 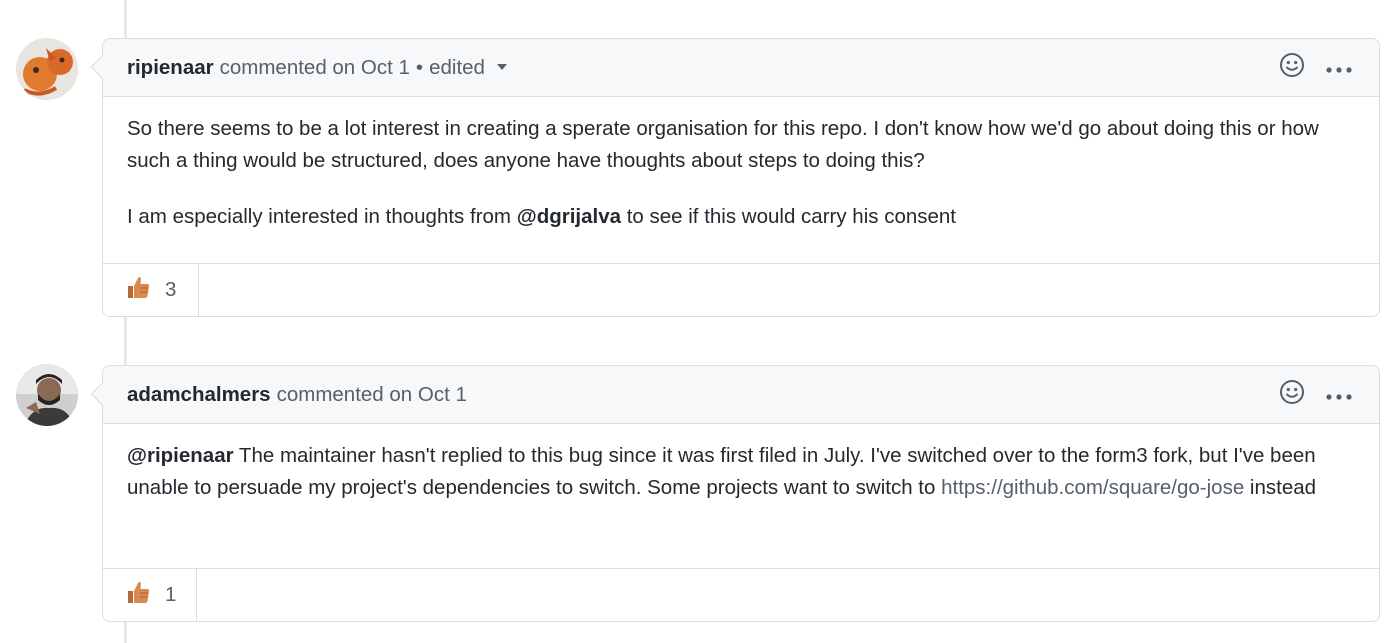 I want to click on user-mention: @ripienaar, so click(x=180, y=455).